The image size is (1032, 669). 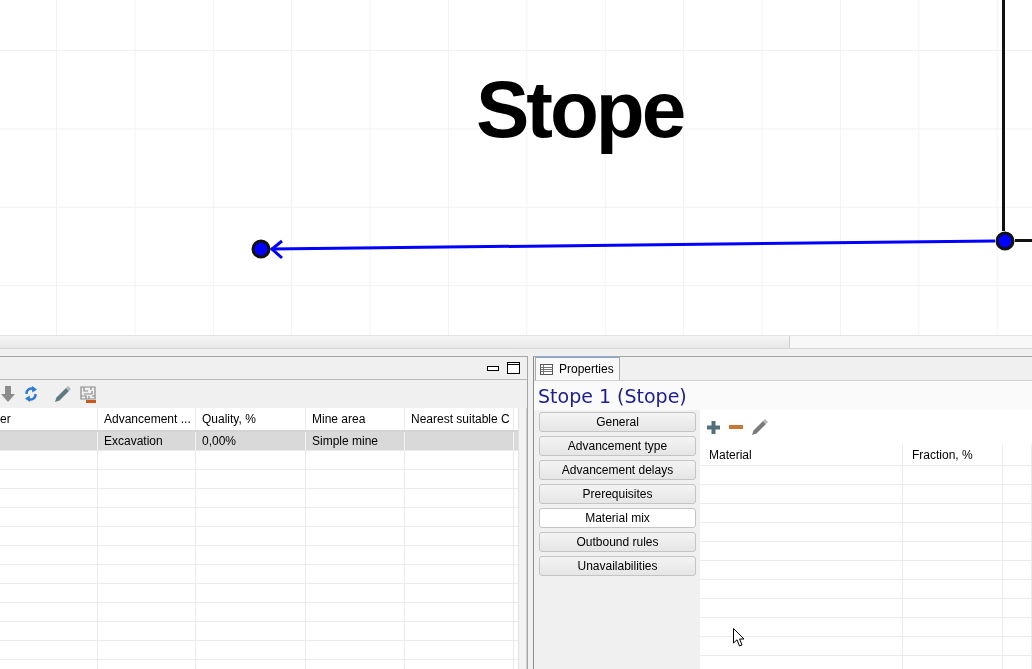 What do you see at coordinates (617, 518) in the screenshot?
I see `section-button: Material mix` at bounding box center [617, 518].